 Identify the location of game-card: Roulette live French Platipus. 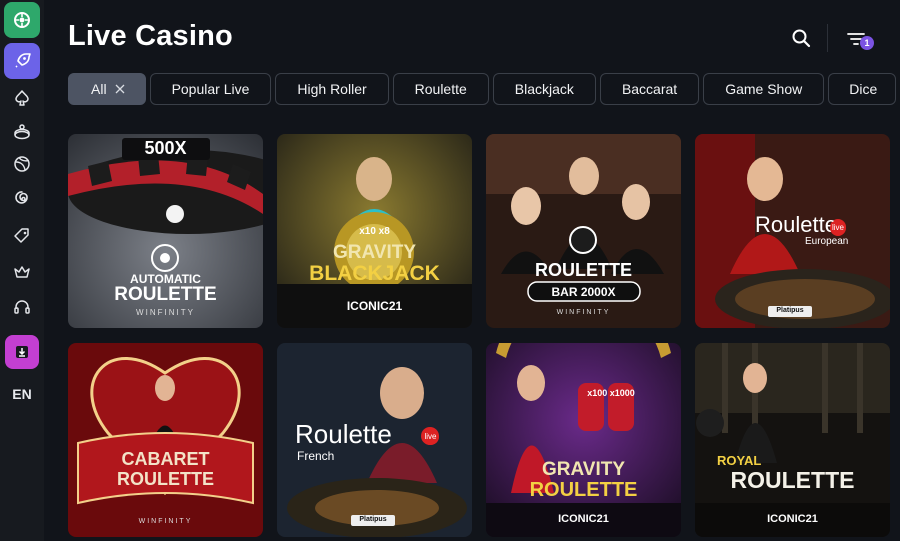
(374, 440).